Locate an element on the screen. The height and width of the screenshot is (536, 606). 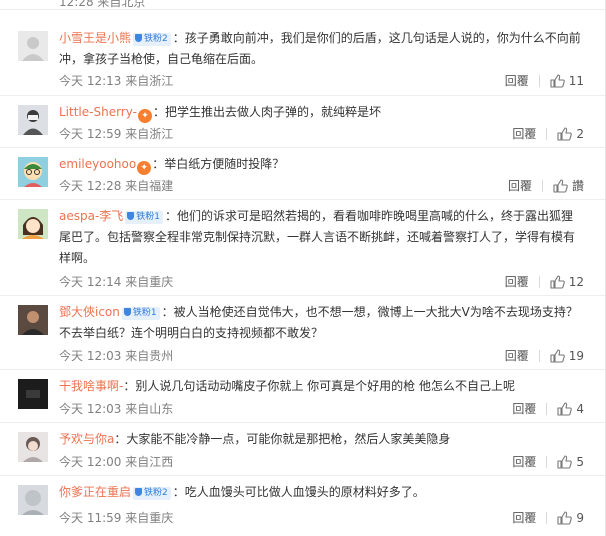
like-count: 9 is located at coordinates (580, 518).